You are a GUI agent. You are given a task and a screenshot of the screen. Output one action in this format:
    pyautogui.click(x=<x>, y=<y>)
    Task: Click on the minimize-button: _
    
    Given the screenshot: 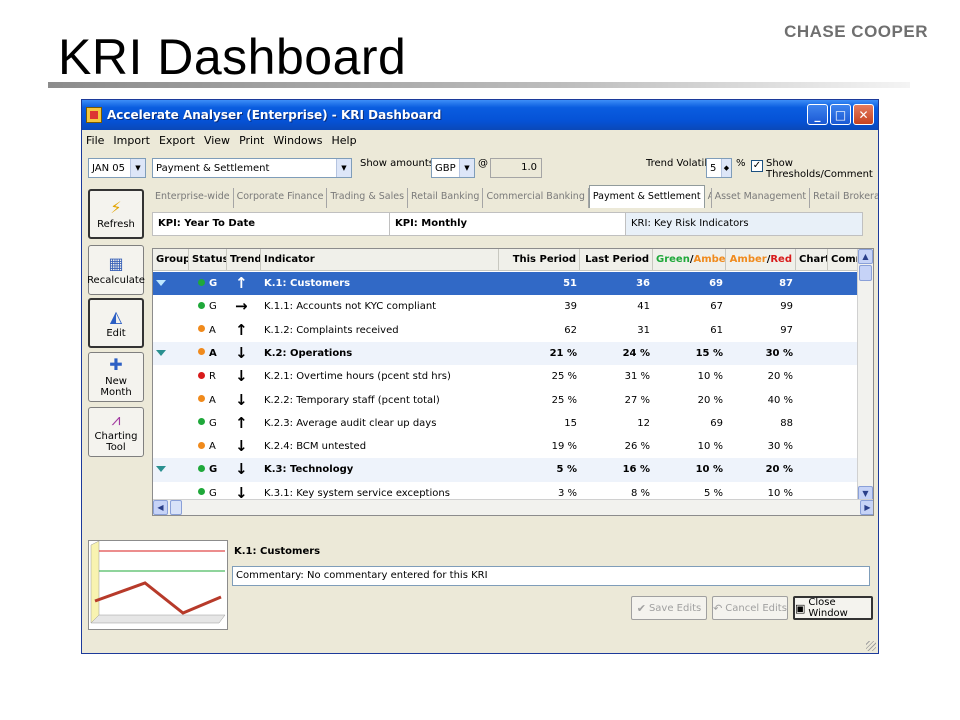 What is the action you would take?
    pyautogui.click(x=817, y=114)
    